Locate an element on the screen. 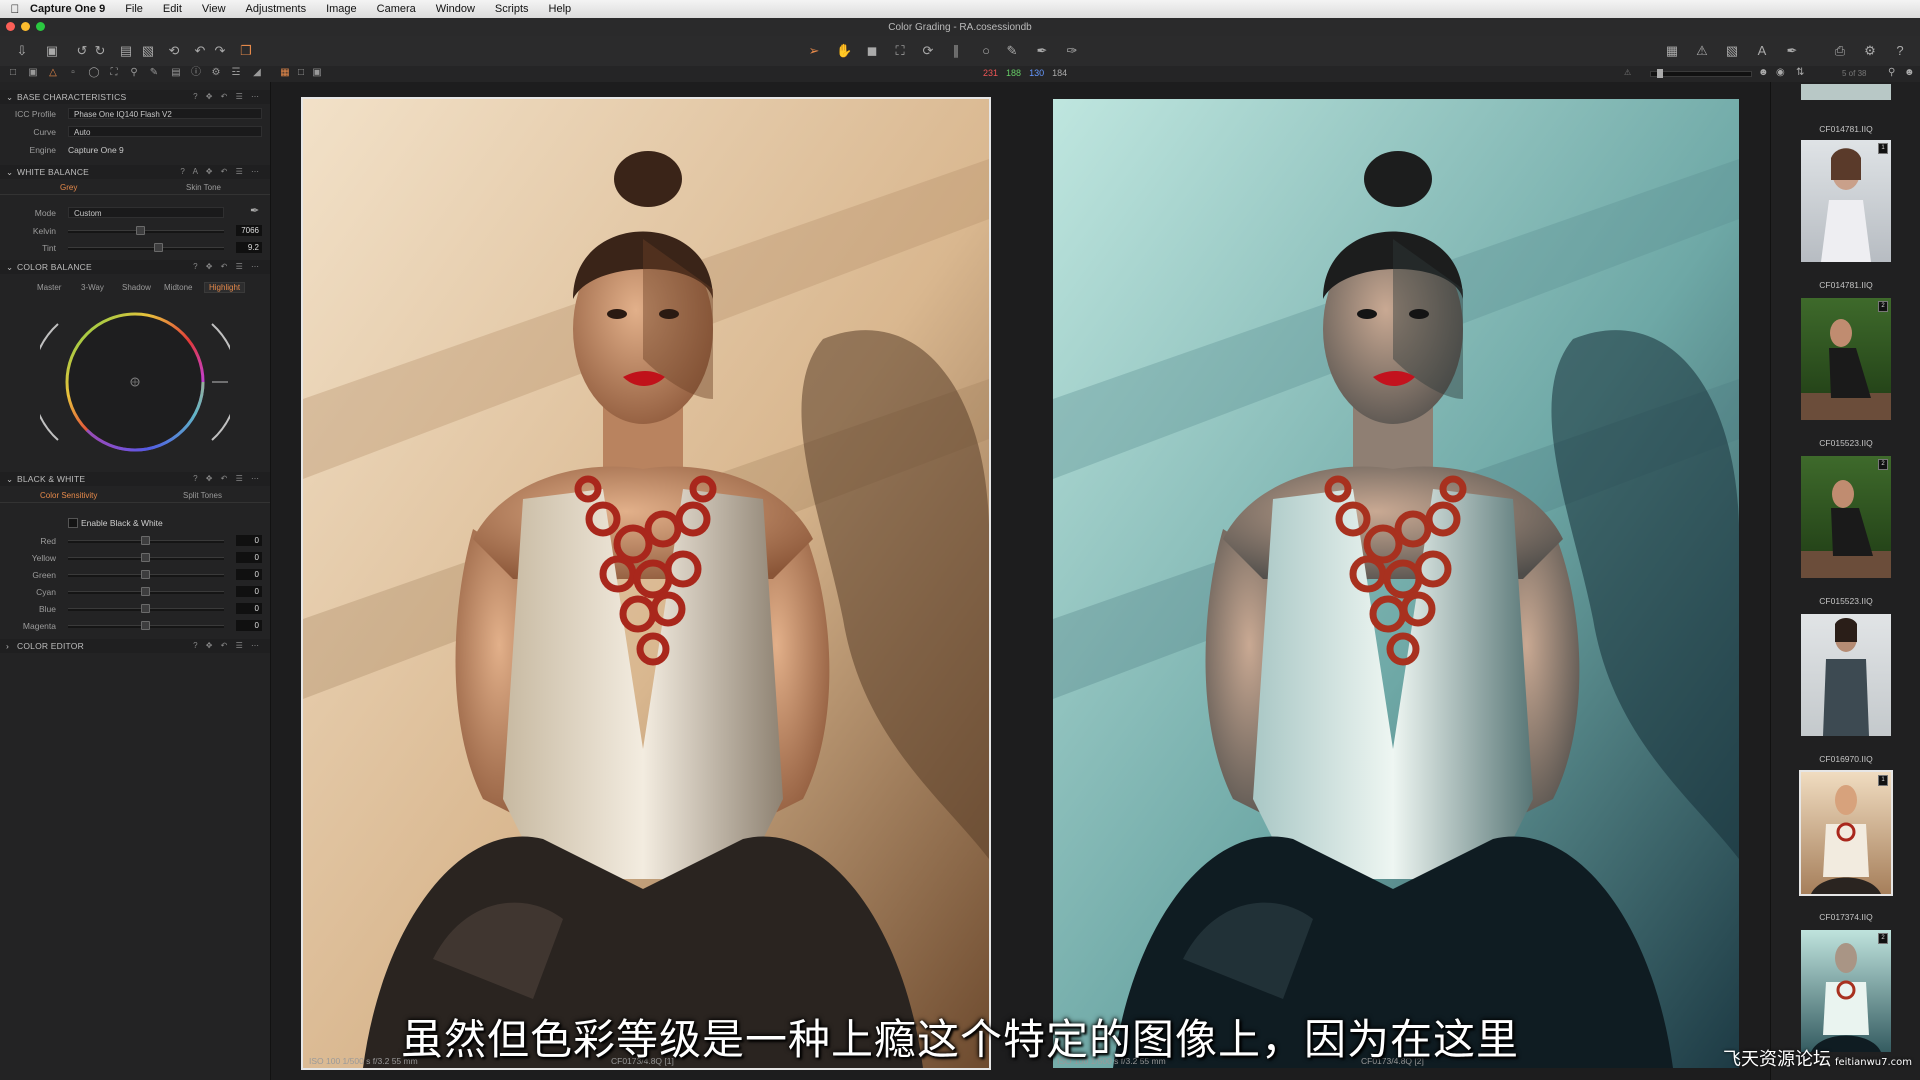 The width and height of the screenshot is (1920, 1080). red-slider-thumb is located at coordinates (145, 540).